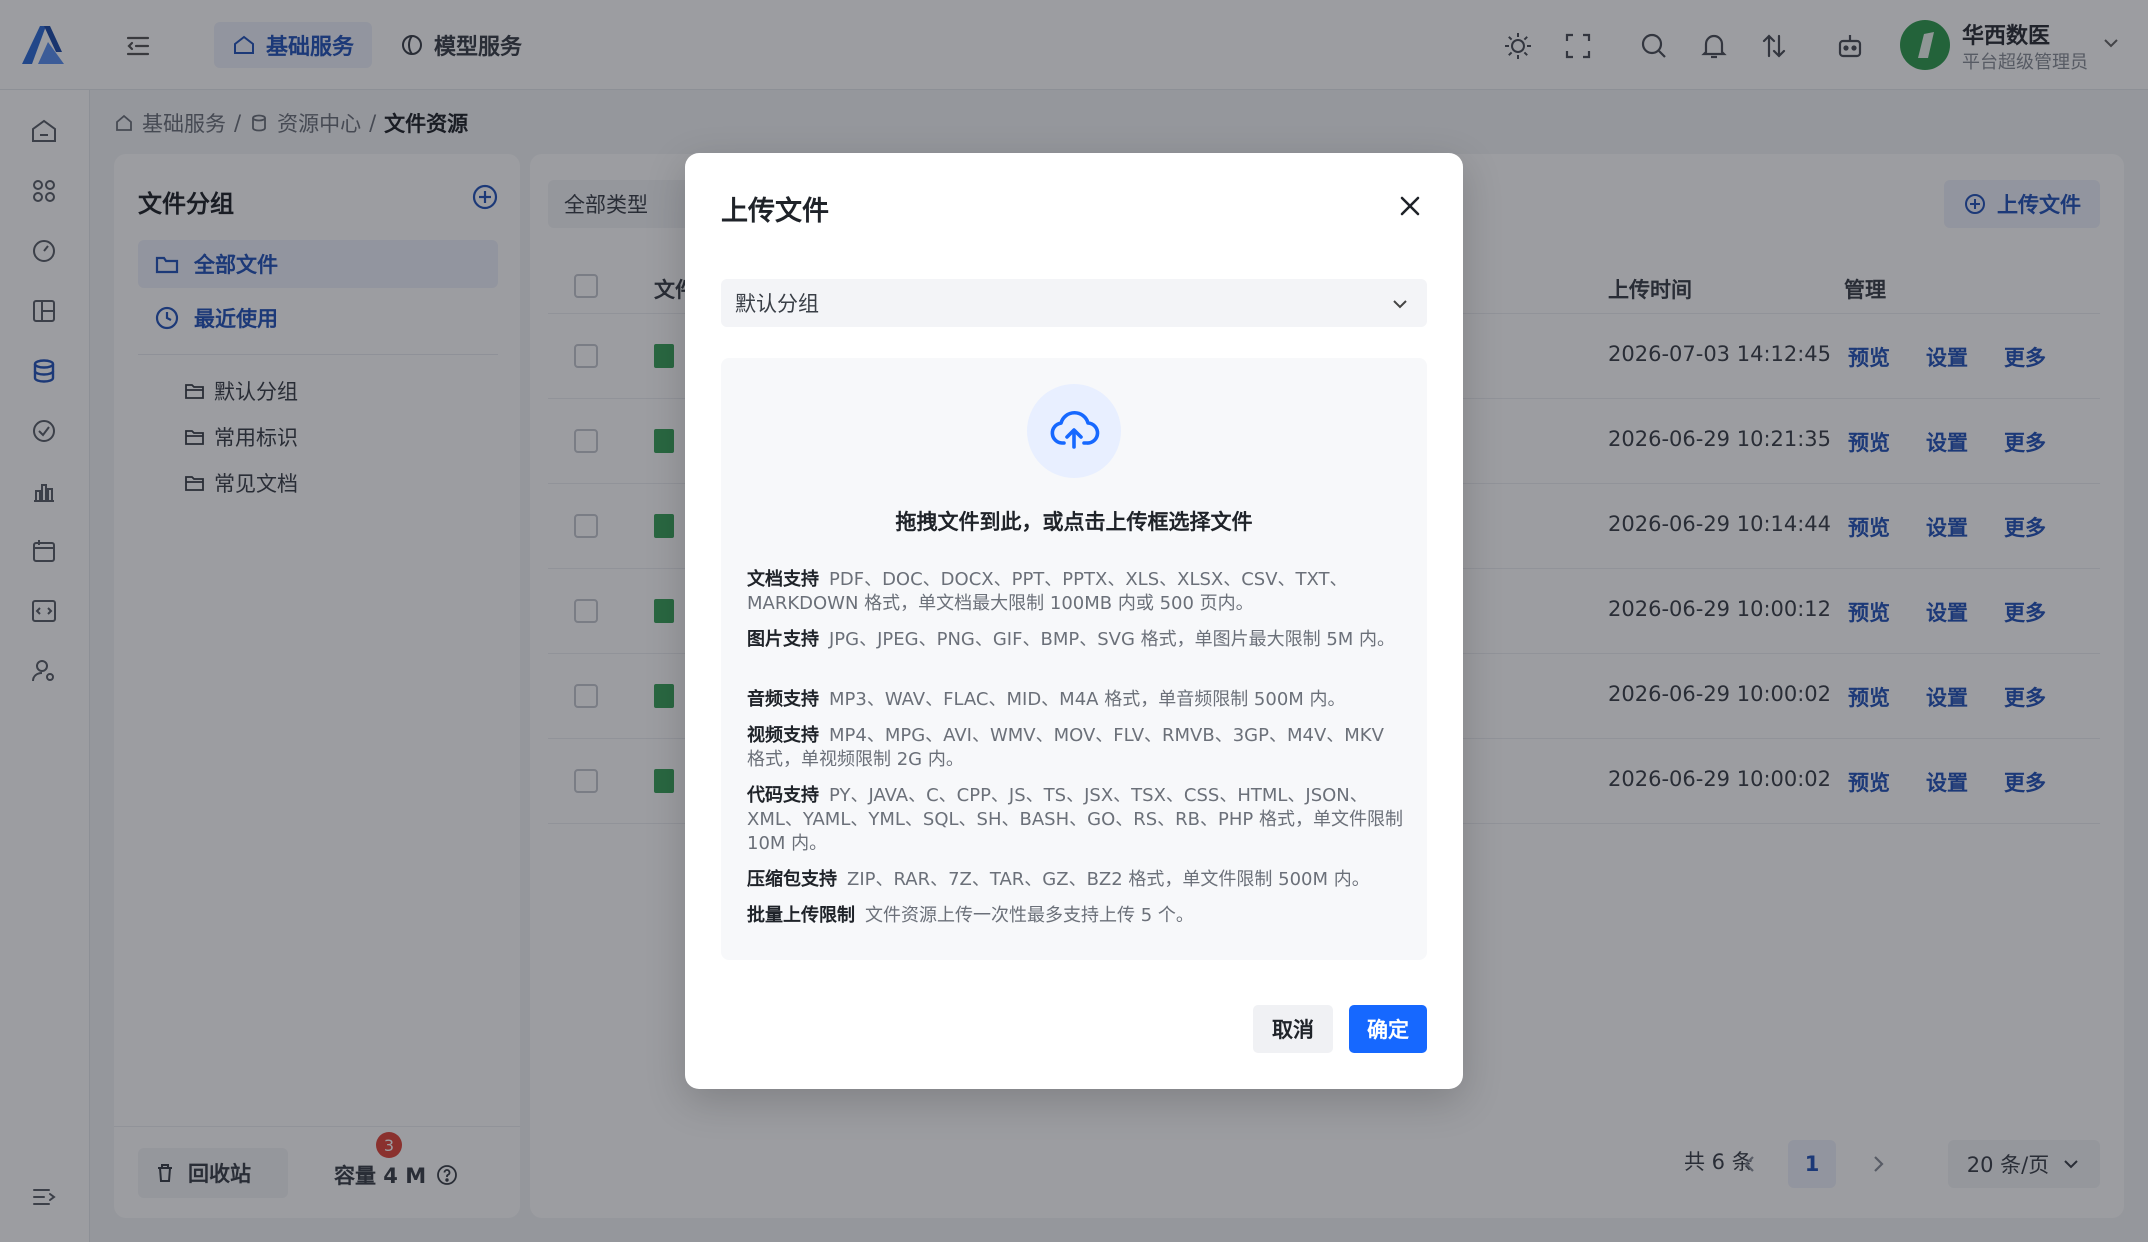  What do you see at coordinates (777, 304) in the screenshot?
I see `group-select-value: 默认分组` at bounding box center [777, 304].